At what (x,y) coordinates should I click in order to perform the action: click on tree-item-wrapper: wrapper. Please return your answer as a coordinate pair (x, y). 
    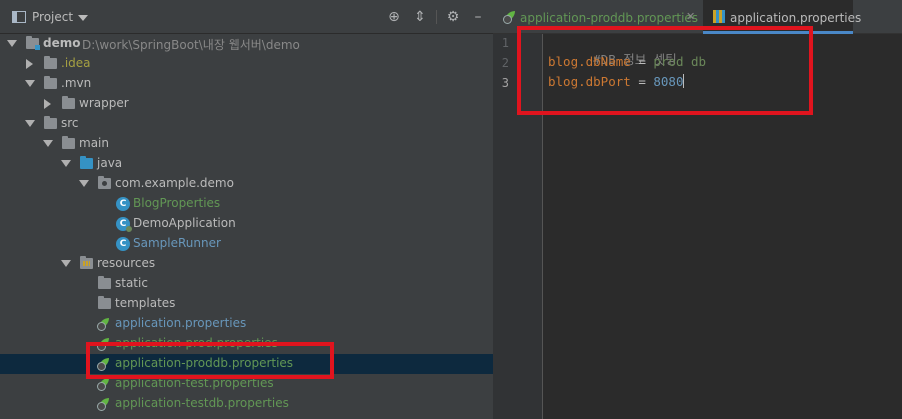
    Looking at the image, I should click on (246, 104).